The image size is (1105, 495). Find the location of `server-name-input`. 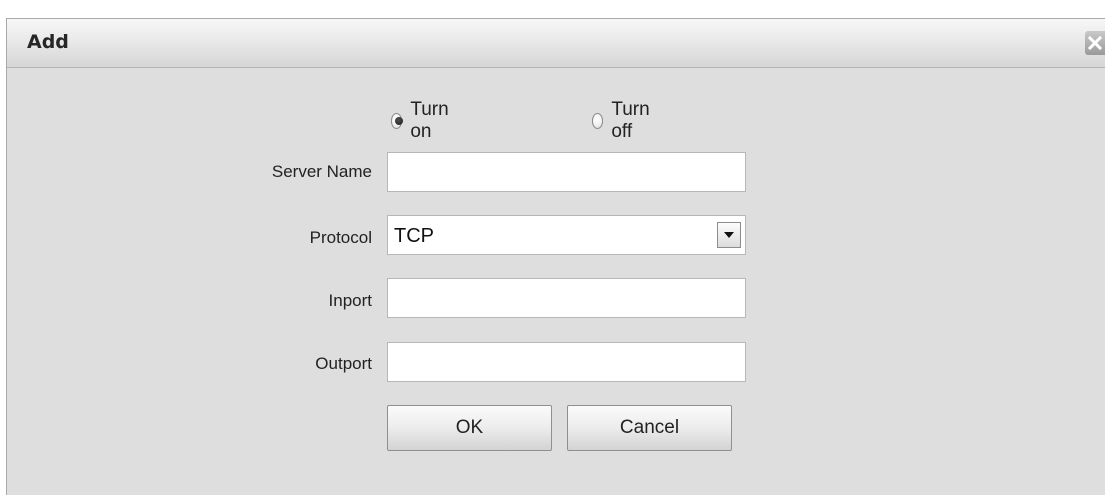

server-name-input is located at coordinates (566, 172).